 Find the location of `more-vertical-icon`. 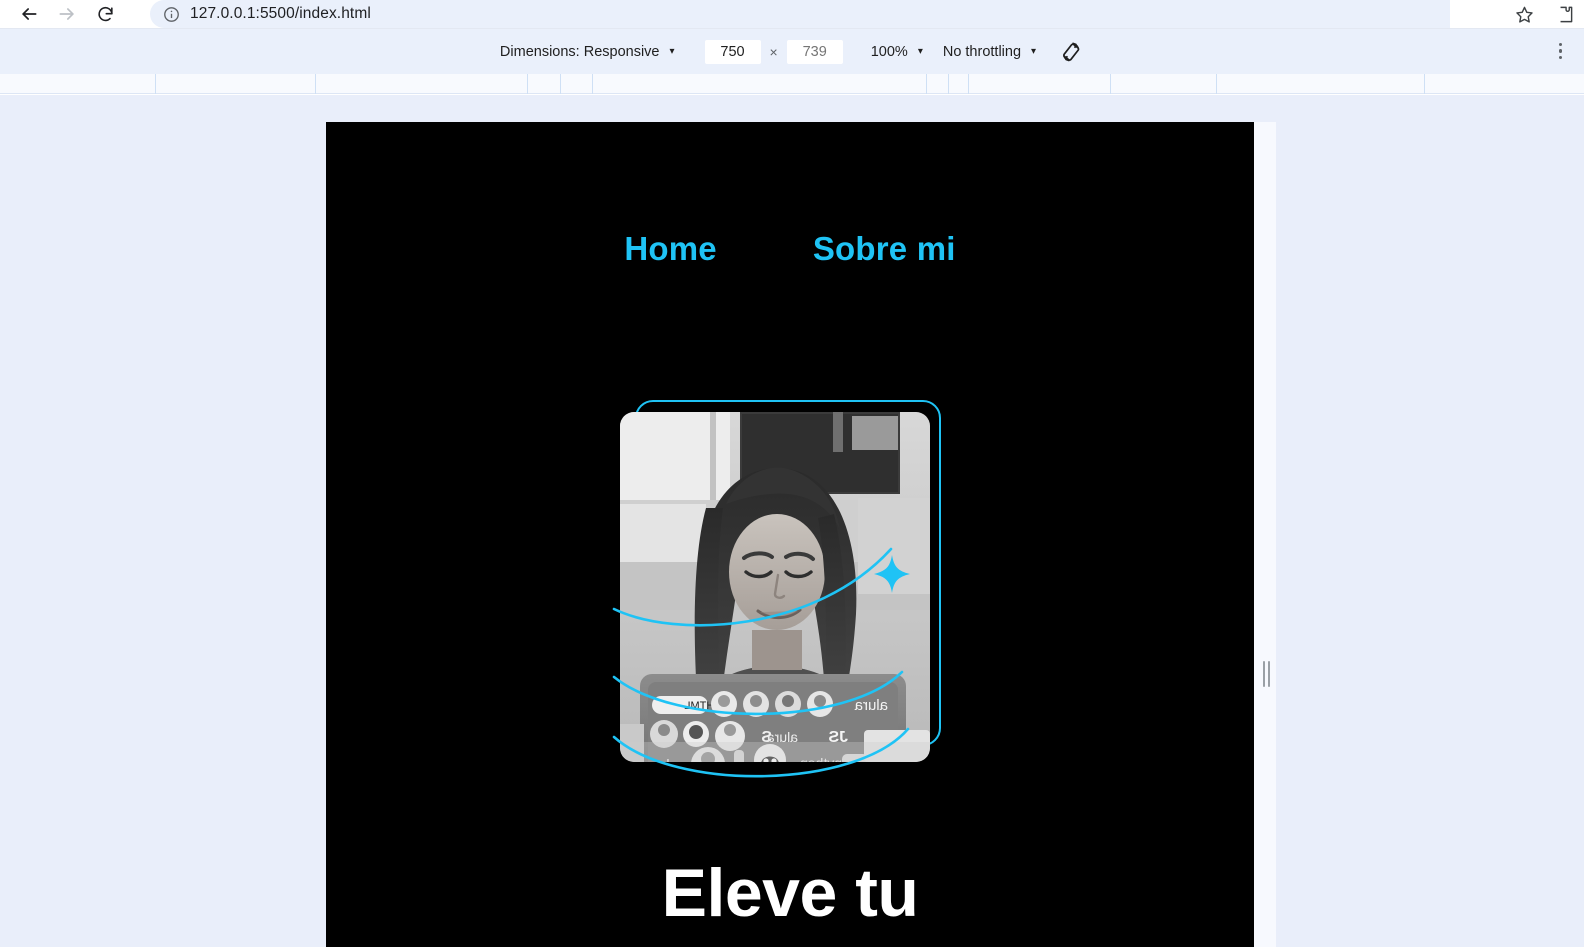

more-vertical-icon is located at coordinates (1560, 51).